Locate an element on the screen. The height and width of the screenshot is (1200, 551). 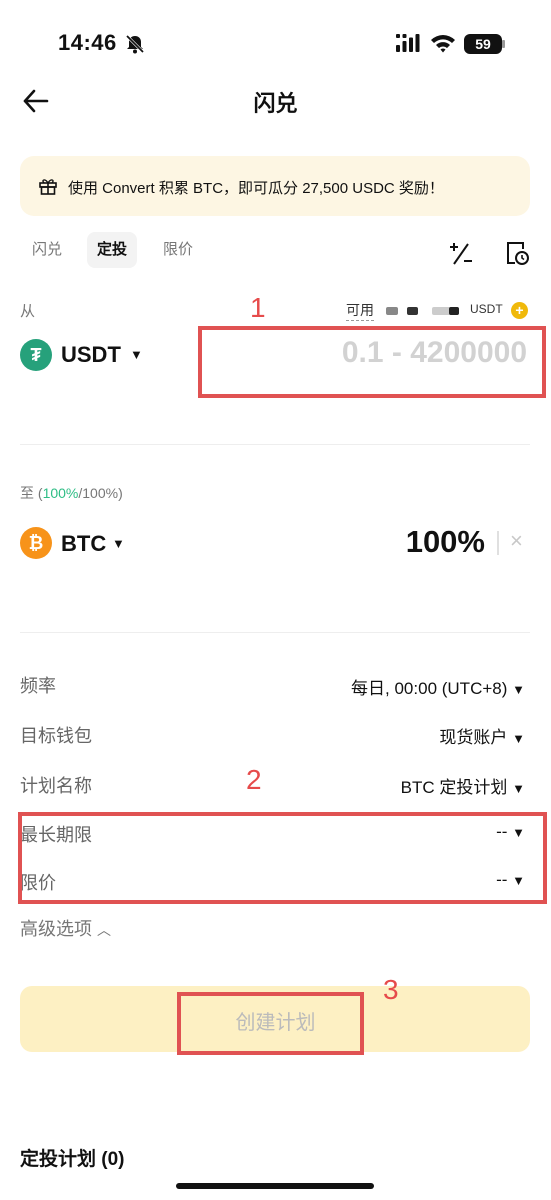
frequency-select: 每日, 00:00 (UTC+8) ▼ is located at coordinates (438, 686).